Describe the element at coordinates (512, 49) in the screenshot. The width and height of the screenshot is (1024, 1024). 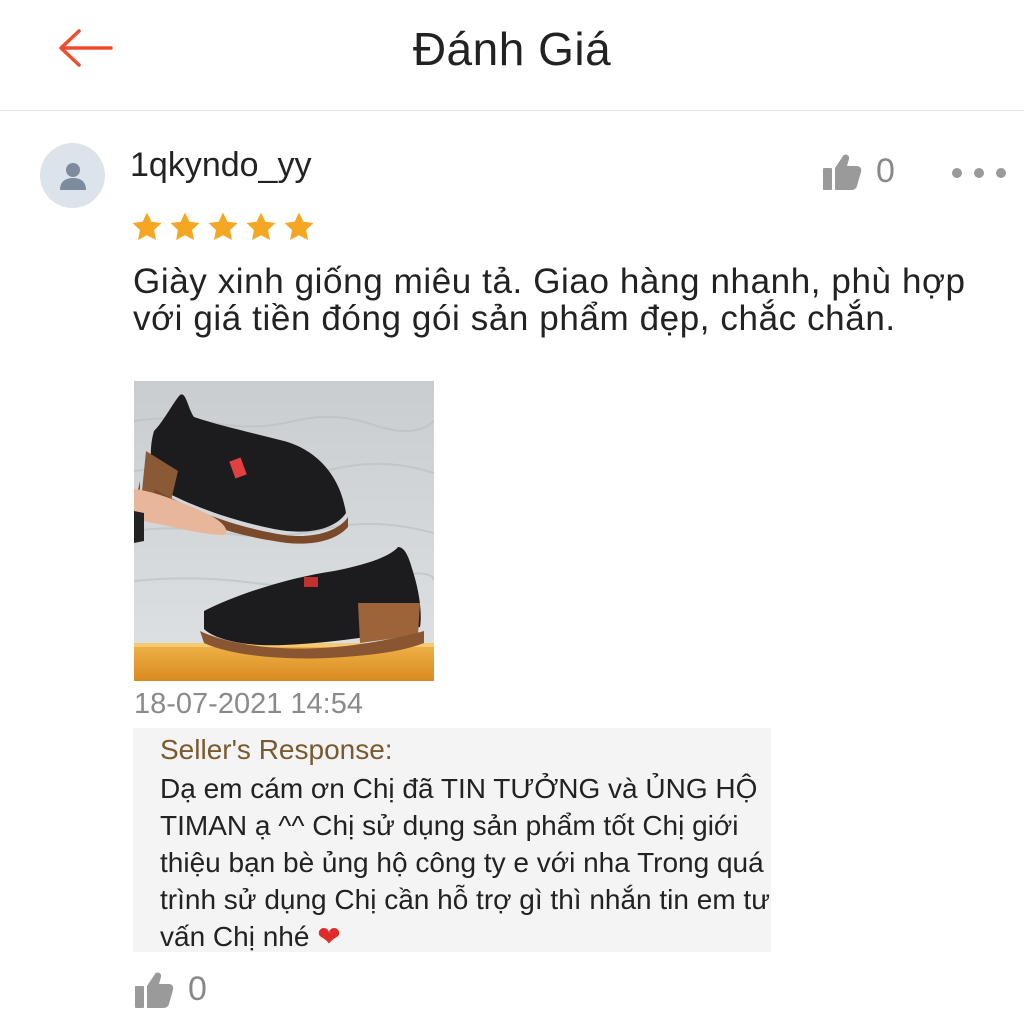
I see `page-title: Đánh Giá` at that location.